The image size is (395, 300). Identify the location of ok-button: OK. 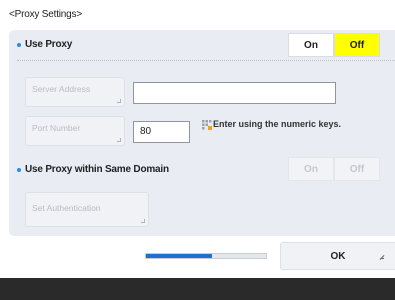
(337, 256).